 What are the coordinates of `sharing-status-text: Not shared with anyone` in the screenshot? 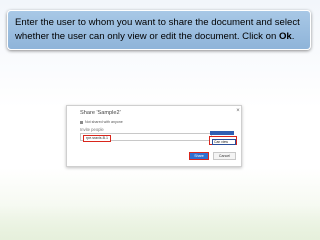 It's located at (104, 122).